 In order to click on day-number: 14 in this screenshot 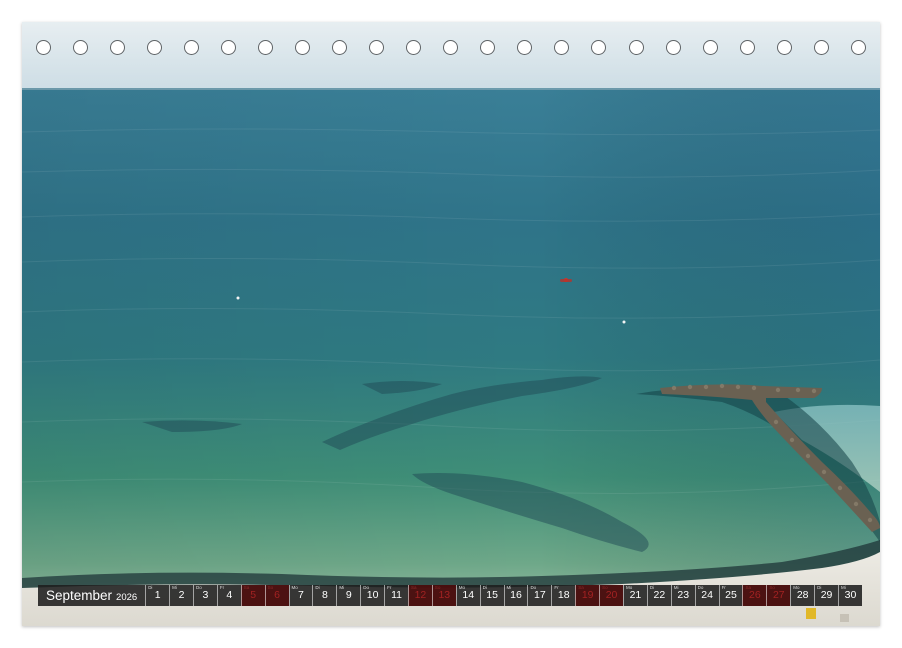, I will do `click(468, 595)`.